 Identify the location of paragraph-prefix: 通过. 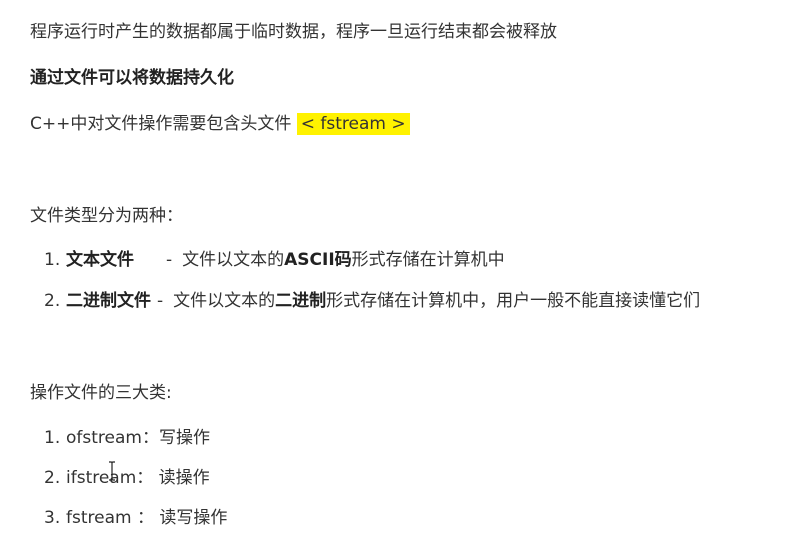
(47, 78).